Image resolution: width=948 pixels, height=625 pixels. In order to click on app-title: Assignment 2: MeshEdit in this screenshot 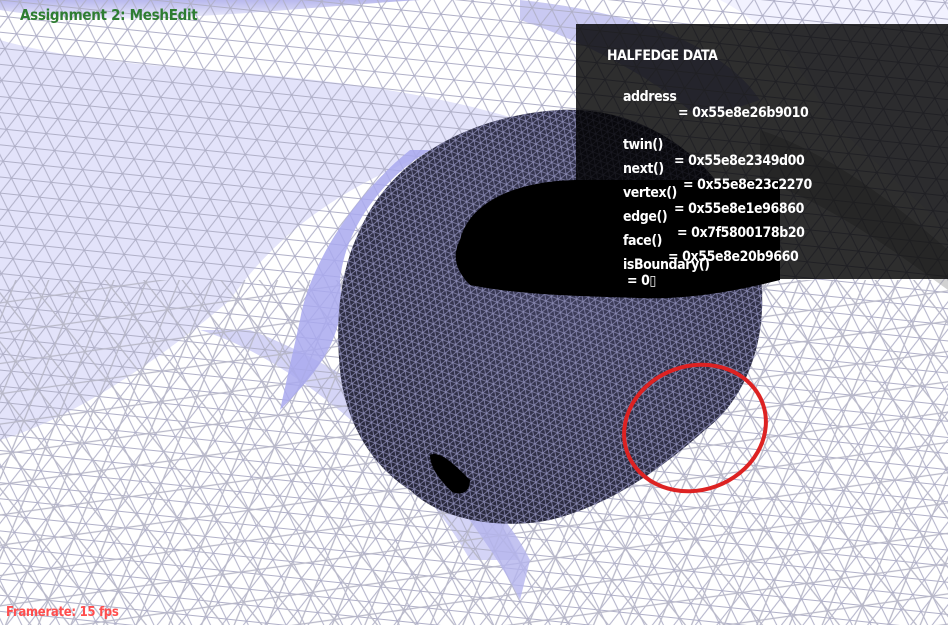, I will do `click(109, 15)`.